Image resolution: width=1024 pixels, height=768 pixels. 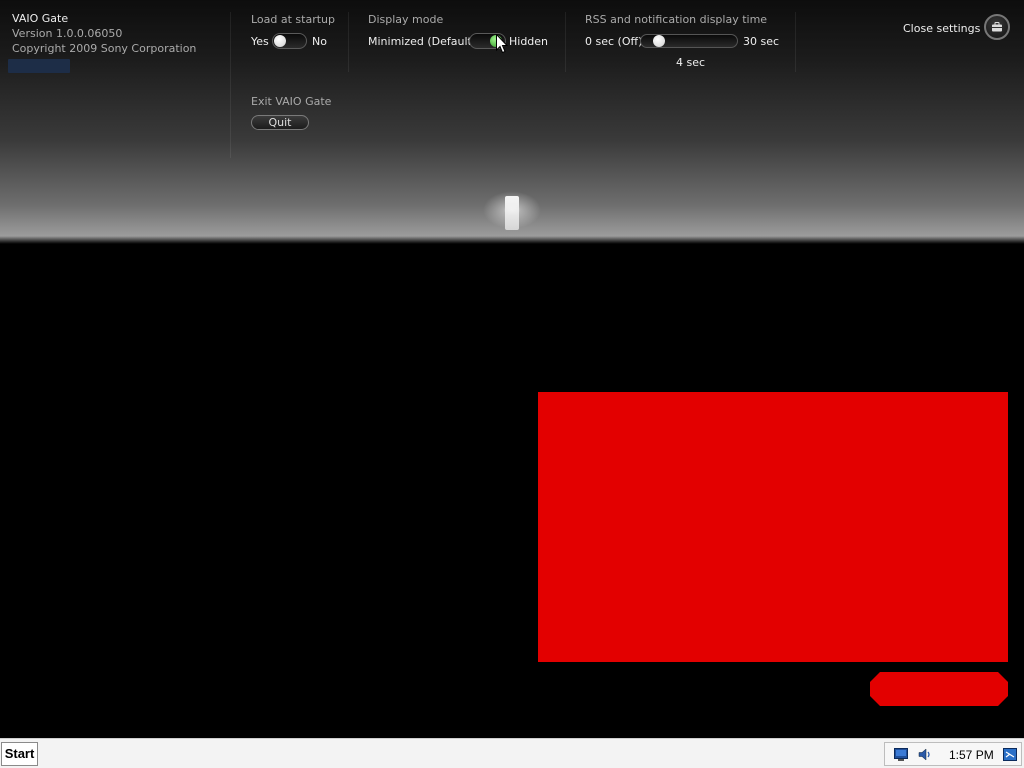 I want to click on load-at-startup-label: Load at startup, so click(x=293, y=19).